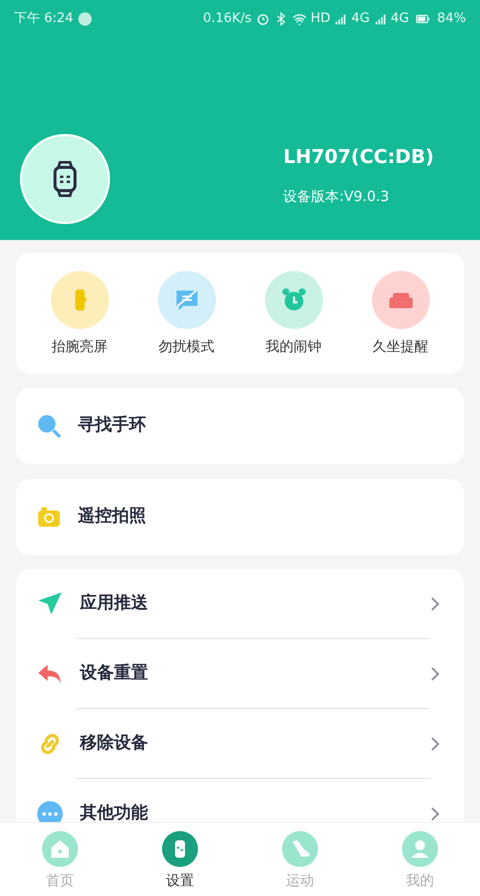 The image size is (480, 896). What do you see at coordinates (336, 197) in the screenshot?
I see `firmware-version: 设备版本:V9.0.3` at bounding box center [336, 197].